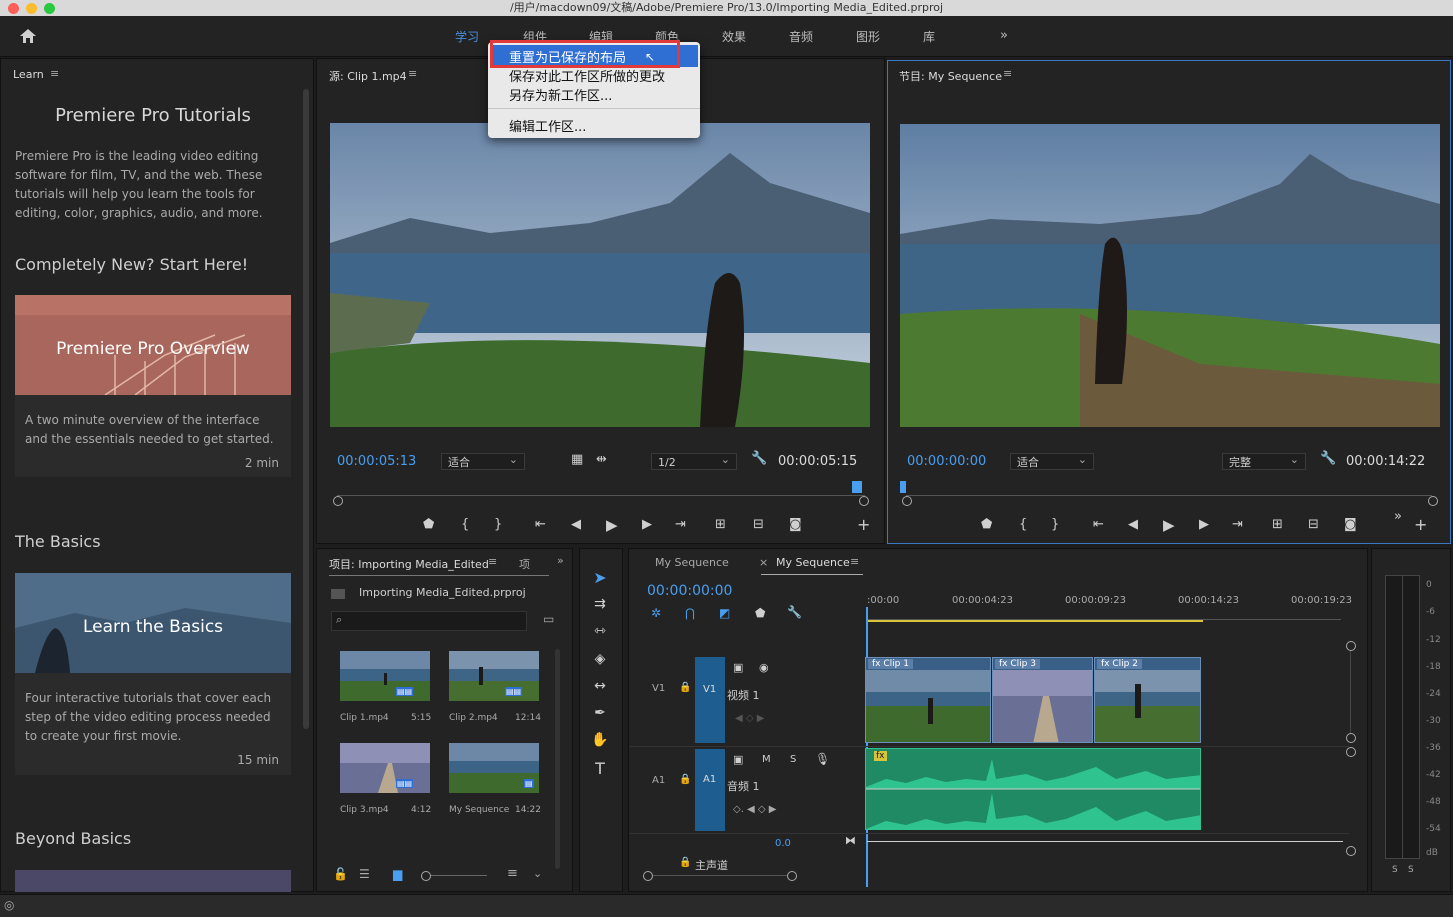  What do you see at coordinates (600, 659) in the screenshot?
I see `razor-tool-icon: ◈` at bounding box center [600, 659].